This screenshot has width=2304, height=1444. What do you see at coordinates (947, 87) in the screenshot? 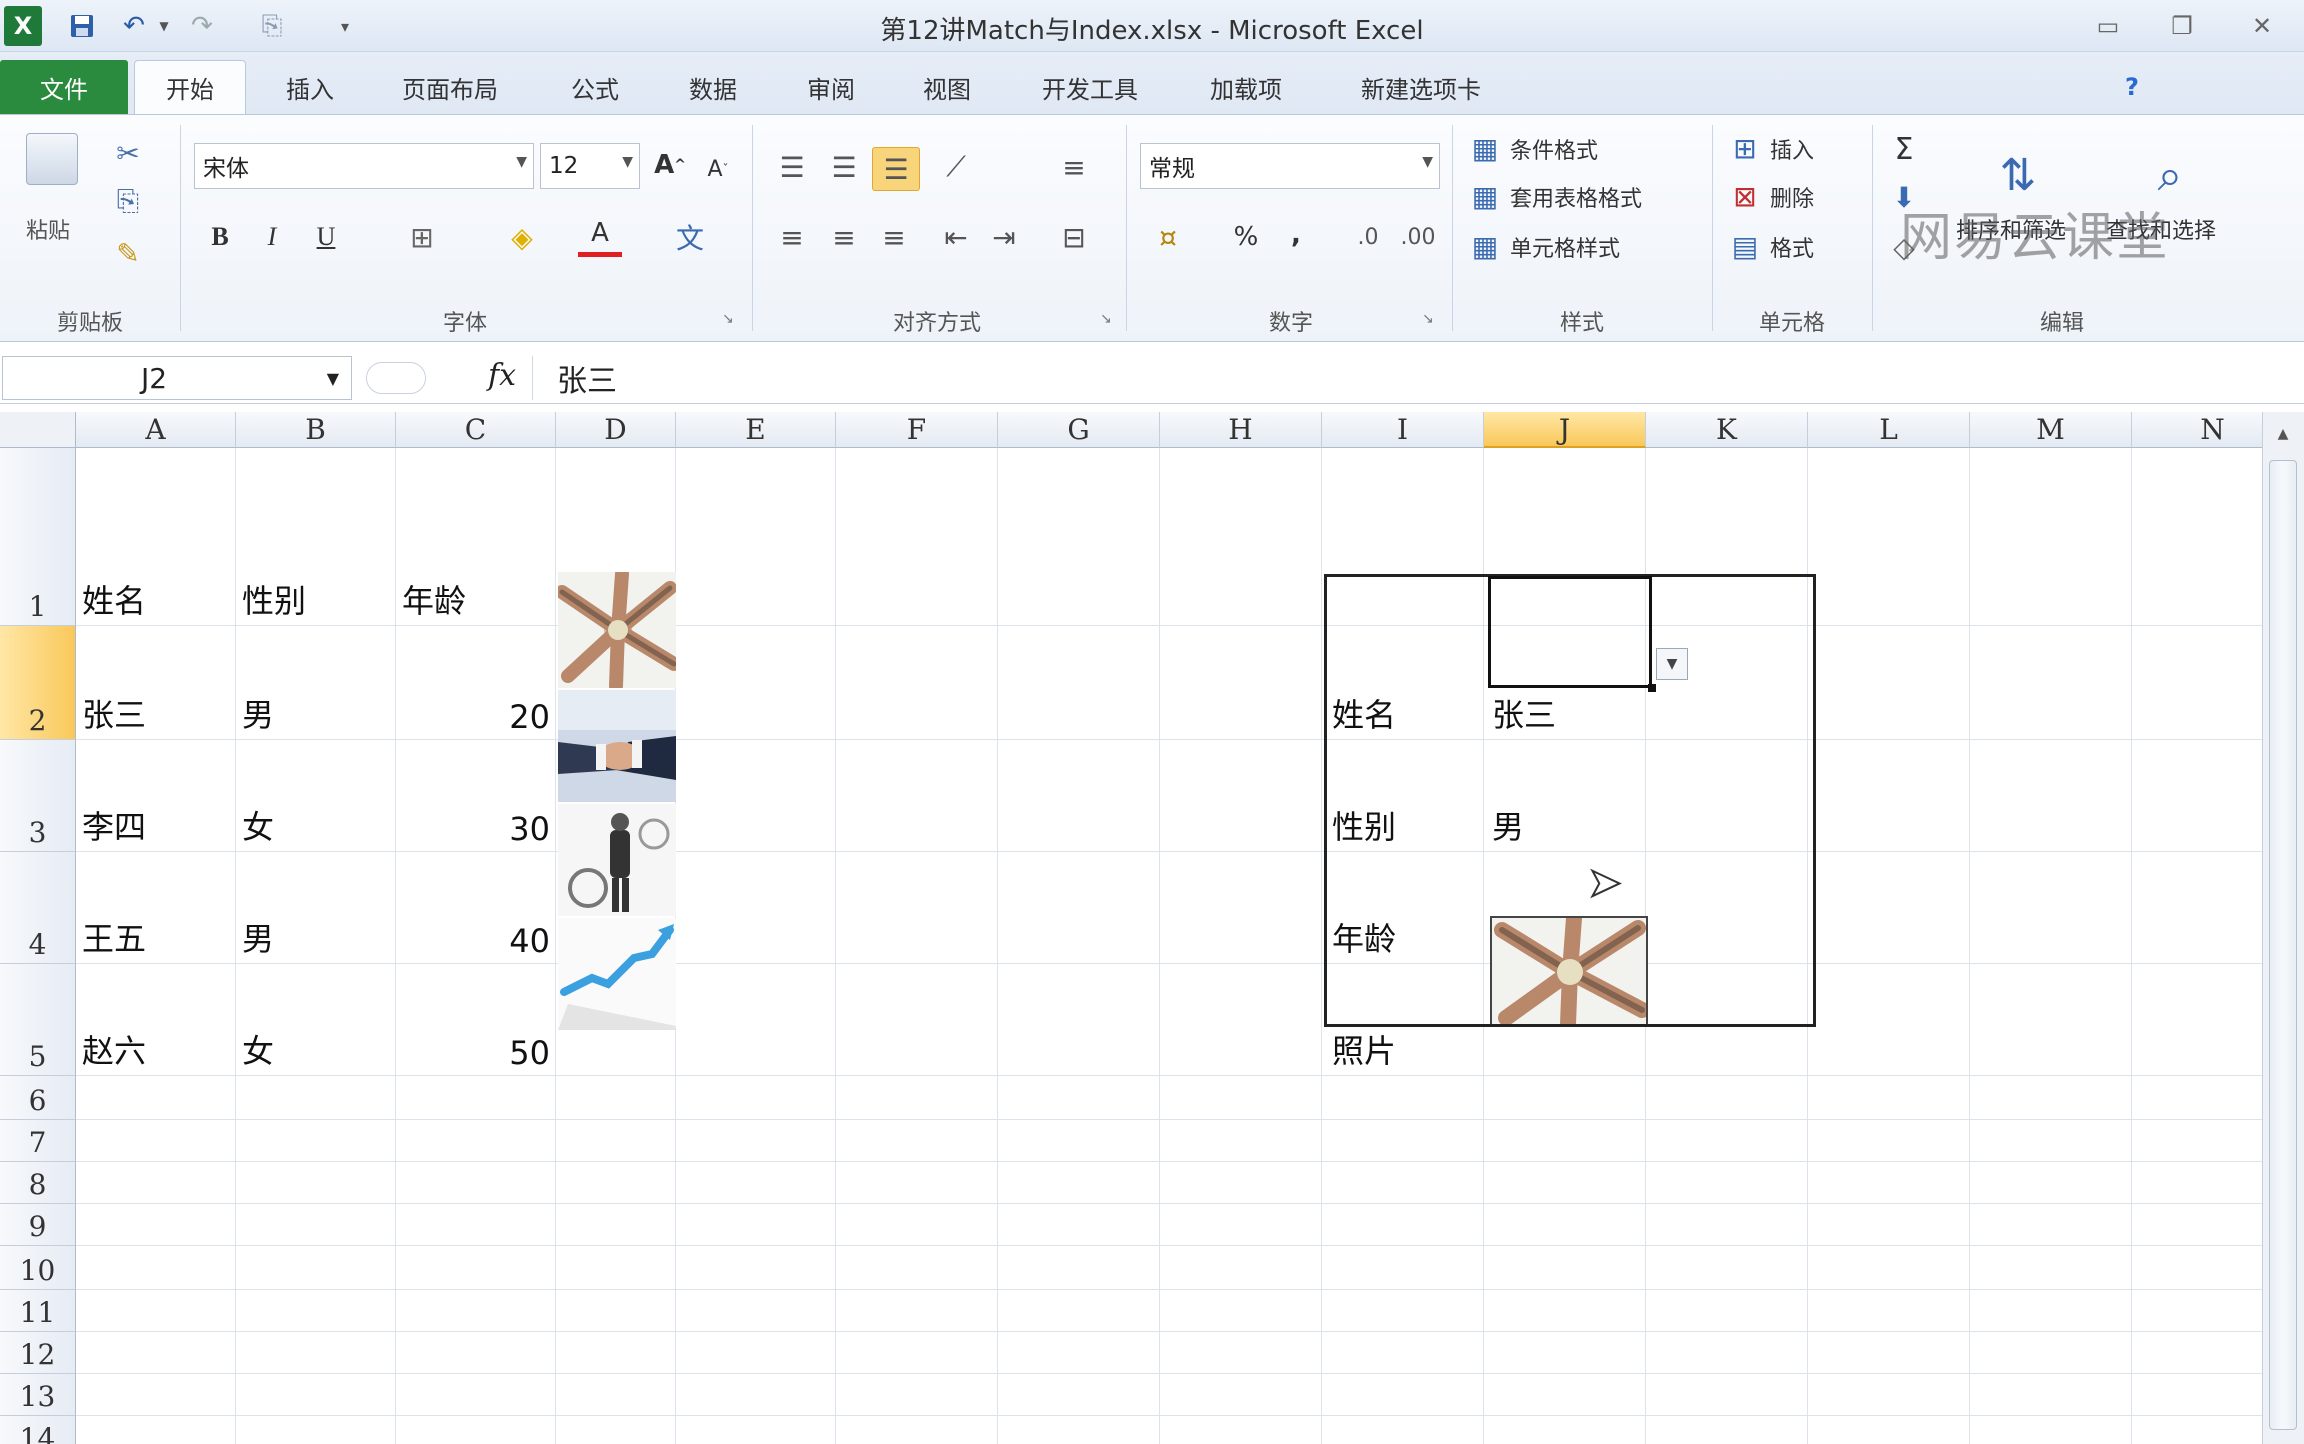
I see `tab-view: 视图` at bounding box center [947, 87].